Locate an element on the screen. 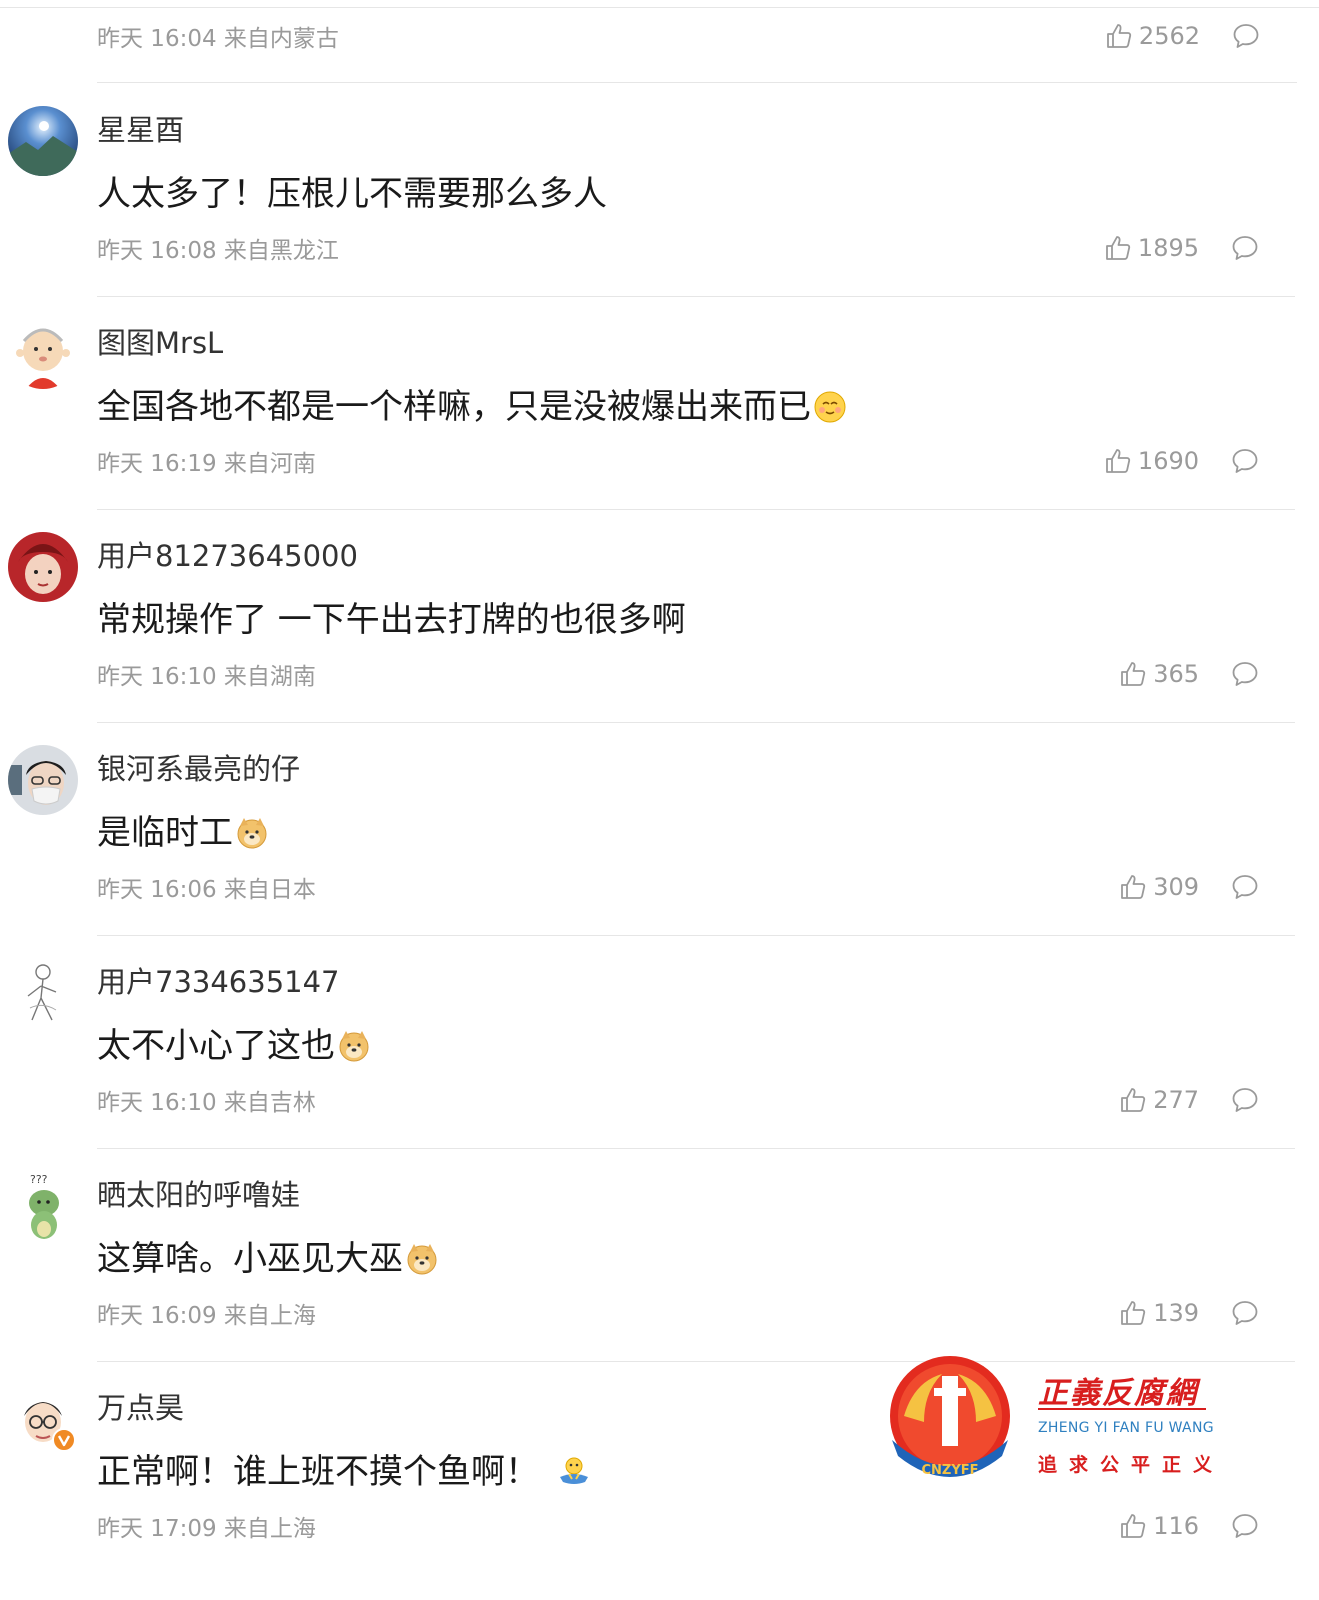 This screenshot has width=1319, height=1600. comment-text-content: 是临时工 is located at coordinates (165, 833).